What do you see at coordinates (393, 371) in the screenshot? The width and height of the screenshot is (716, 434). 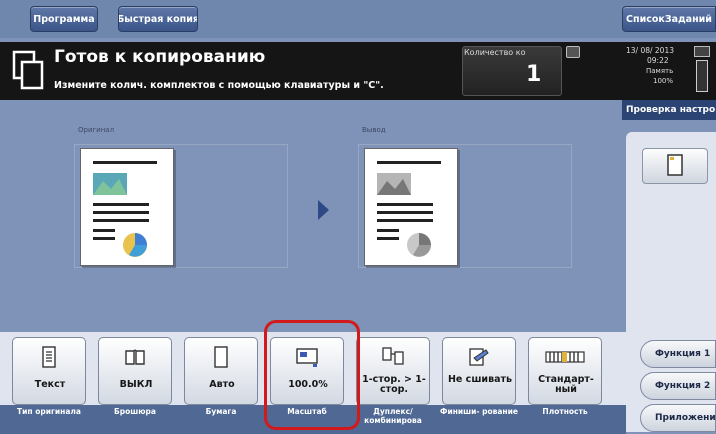 I see `duplex-button: 1-стор. > 1-стор.` at bounding box center [393, 371].